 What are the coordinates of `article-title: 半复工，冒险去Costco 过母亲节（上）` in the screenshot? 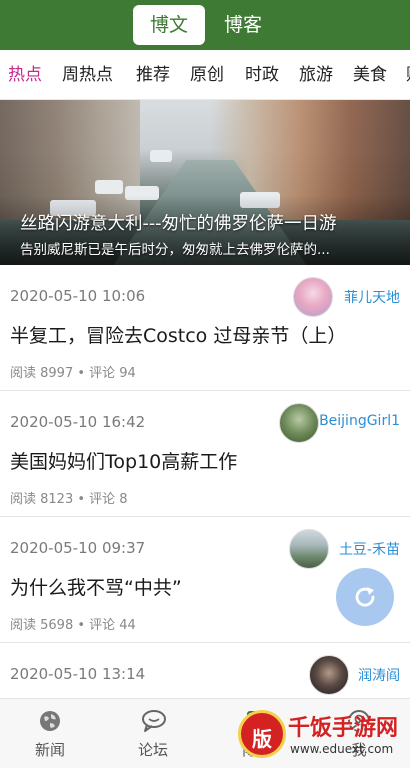 It's located at (178, 336).